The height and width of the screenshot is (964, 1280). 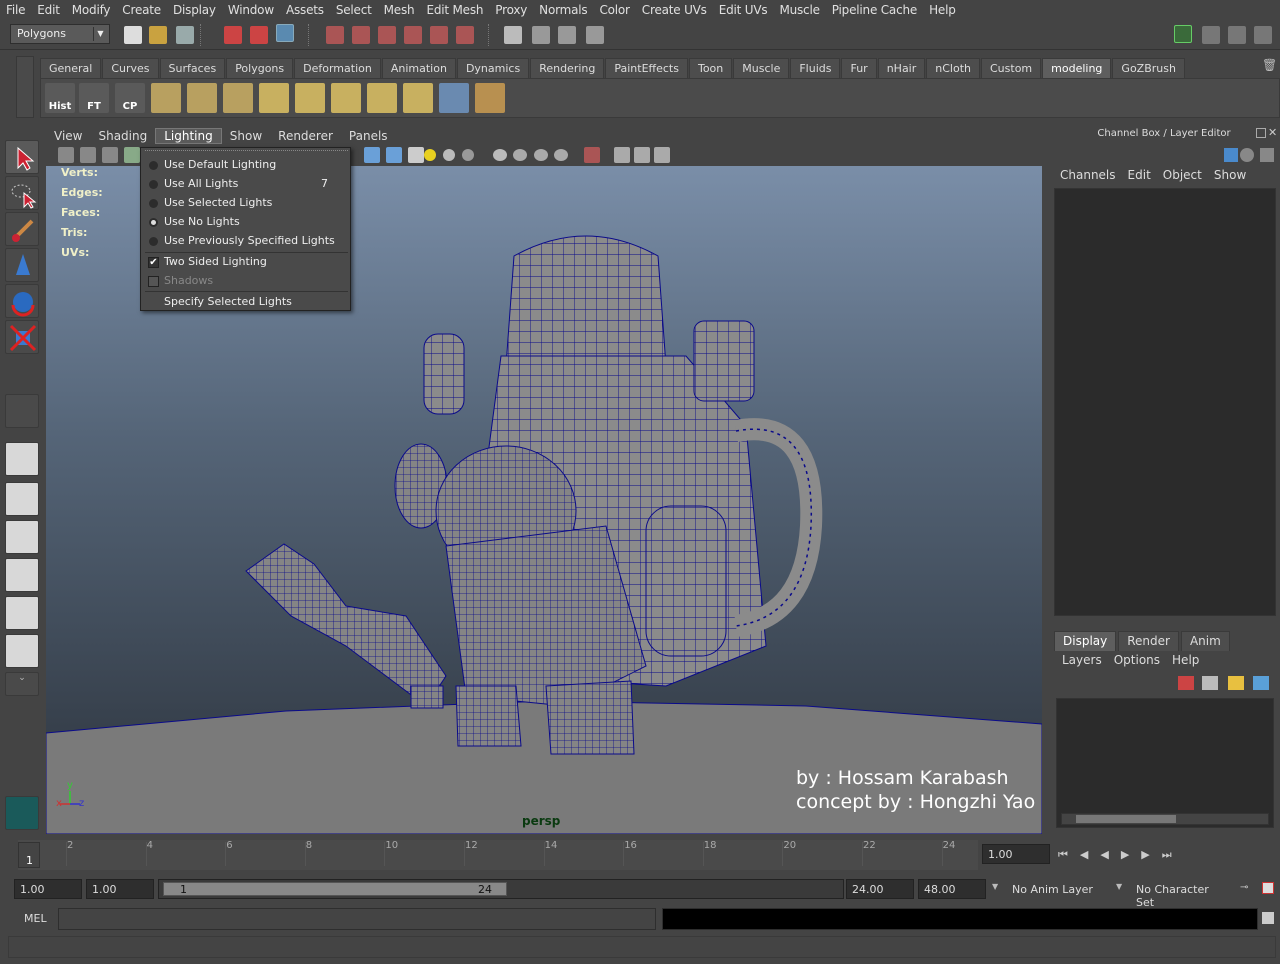 What do you see at coordinates (218, 202) in the screenshot?
I see `menu-item-selected-lights: Use Selected Lights` at bounding box center [218, 202].